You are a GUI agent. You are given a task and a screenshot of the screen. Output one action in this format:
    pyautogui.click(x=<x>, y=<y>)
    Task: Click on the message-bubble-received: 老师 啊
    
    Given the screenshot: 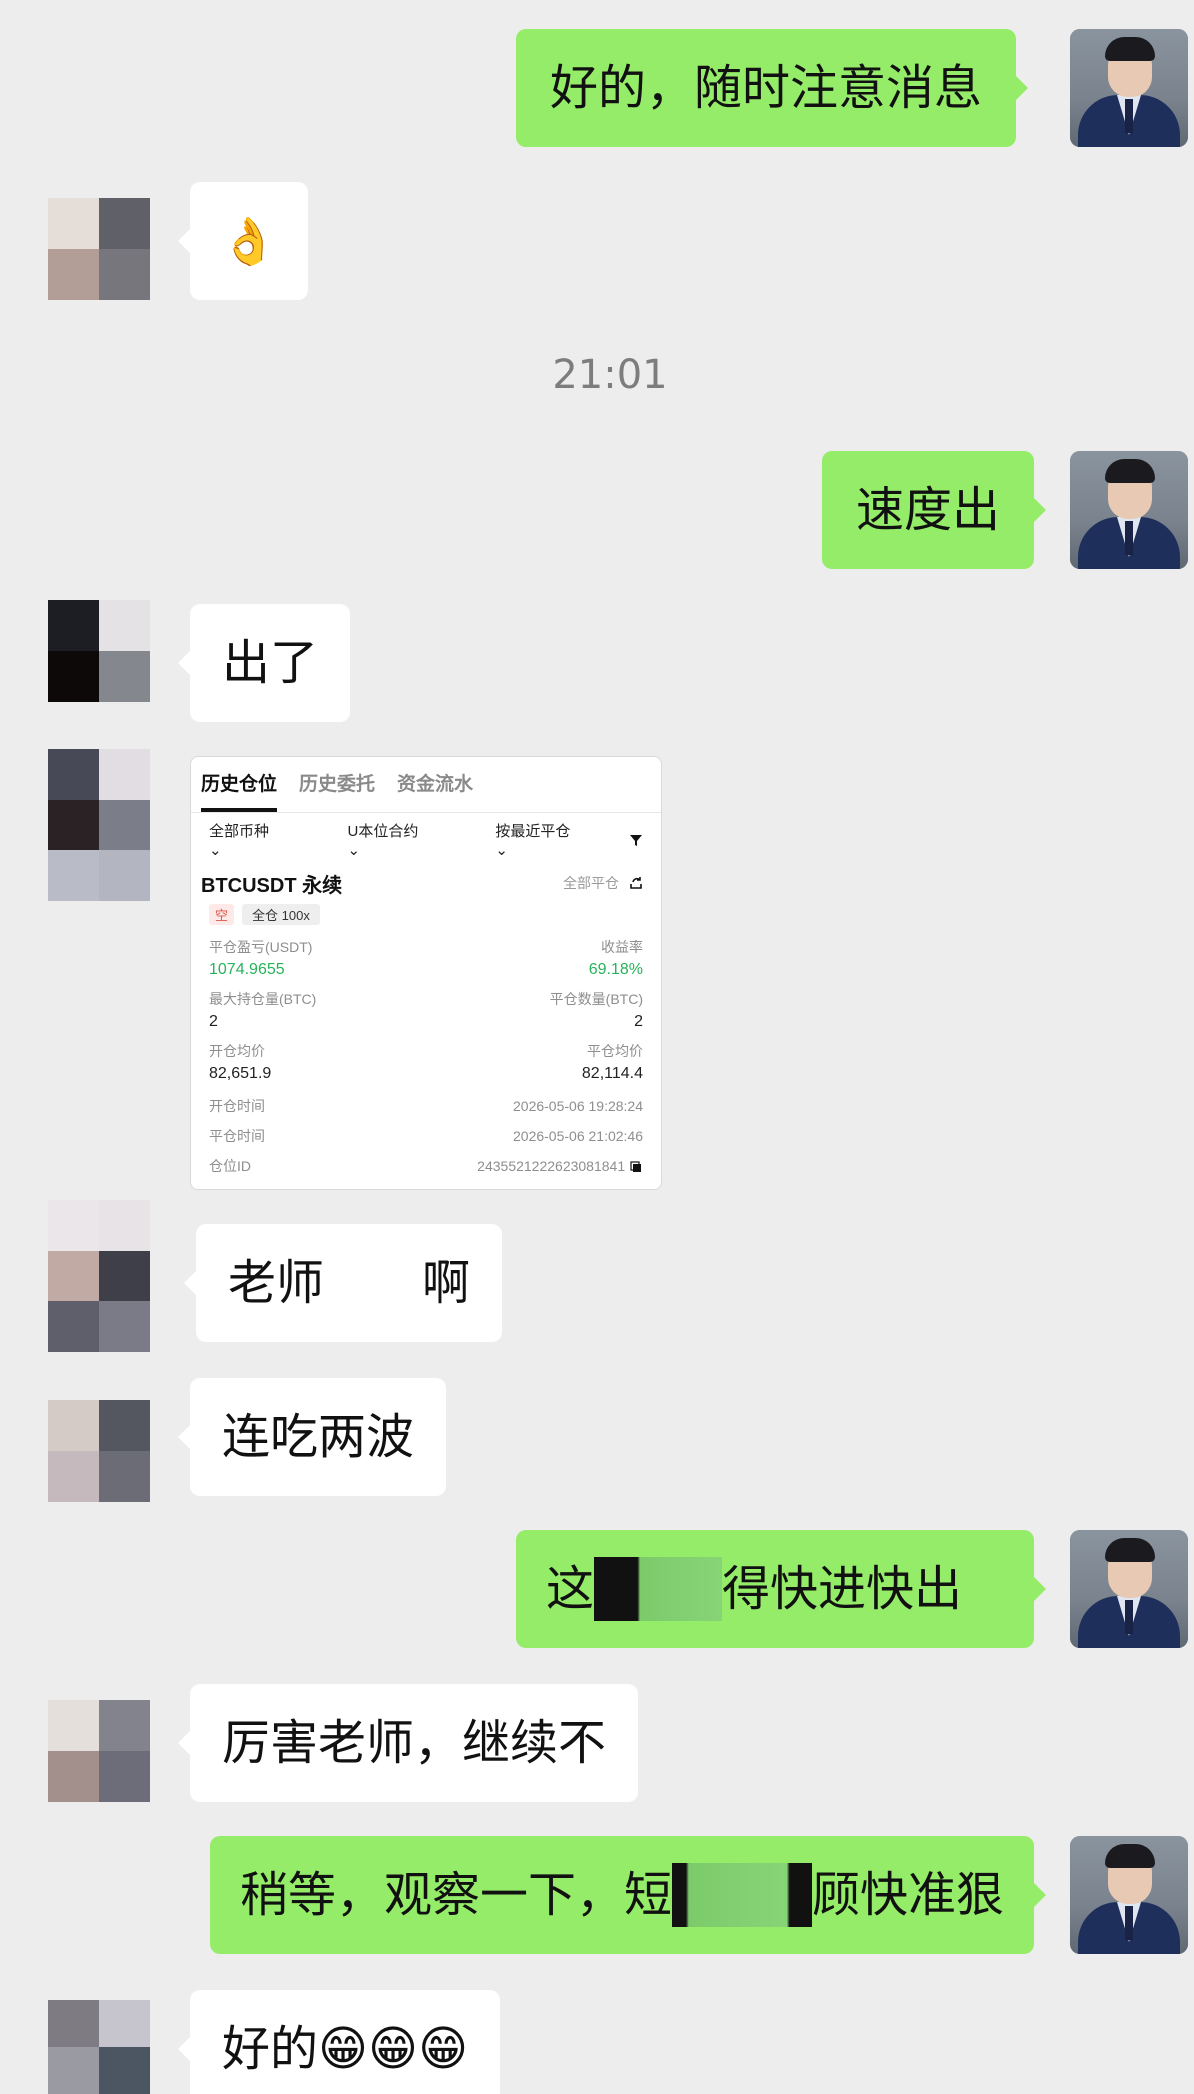 What is the action you would take?
    pyautogui.click(x=343, y=1283)
    